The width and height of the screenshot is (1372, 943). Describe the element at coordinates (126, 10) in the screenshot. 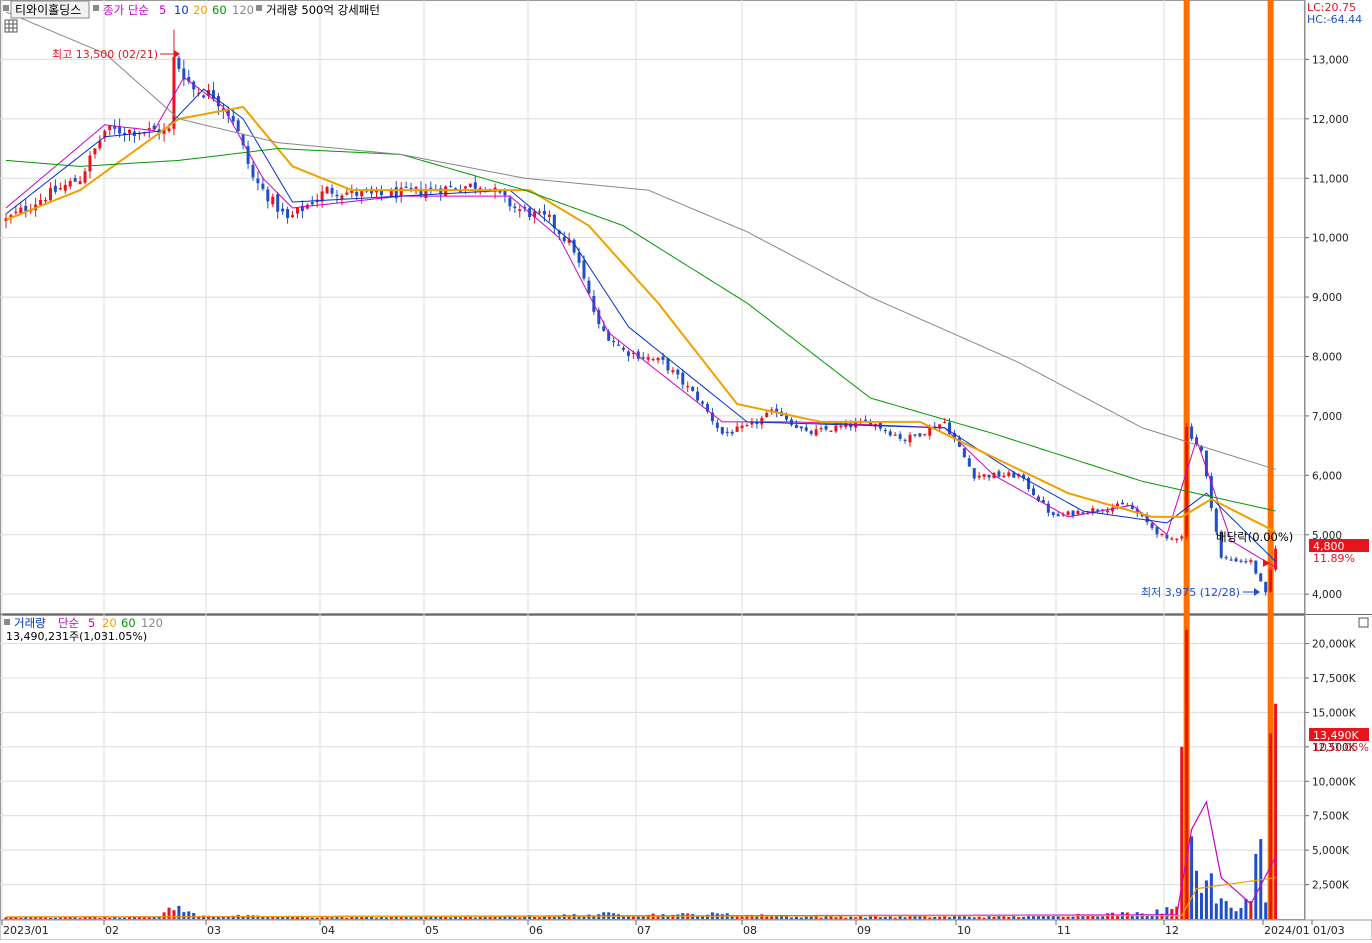

I see `ma-label: 종가 단순` at that location.